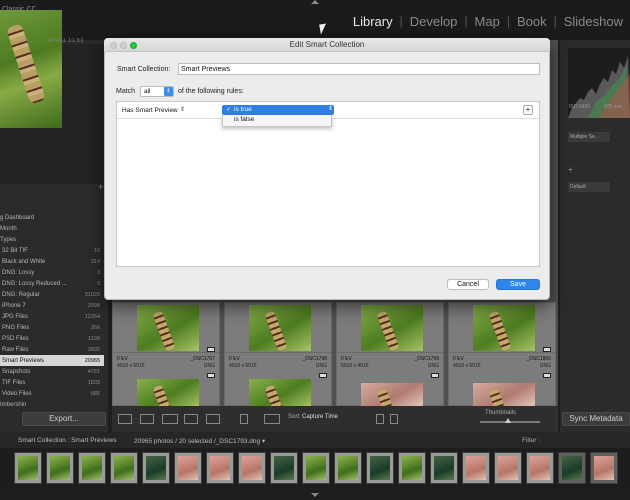  Describe the element at coordinates (67, 440) in the screenshot. I see `filmstrip-source: Smart Collection : Smart Previews` at that location.